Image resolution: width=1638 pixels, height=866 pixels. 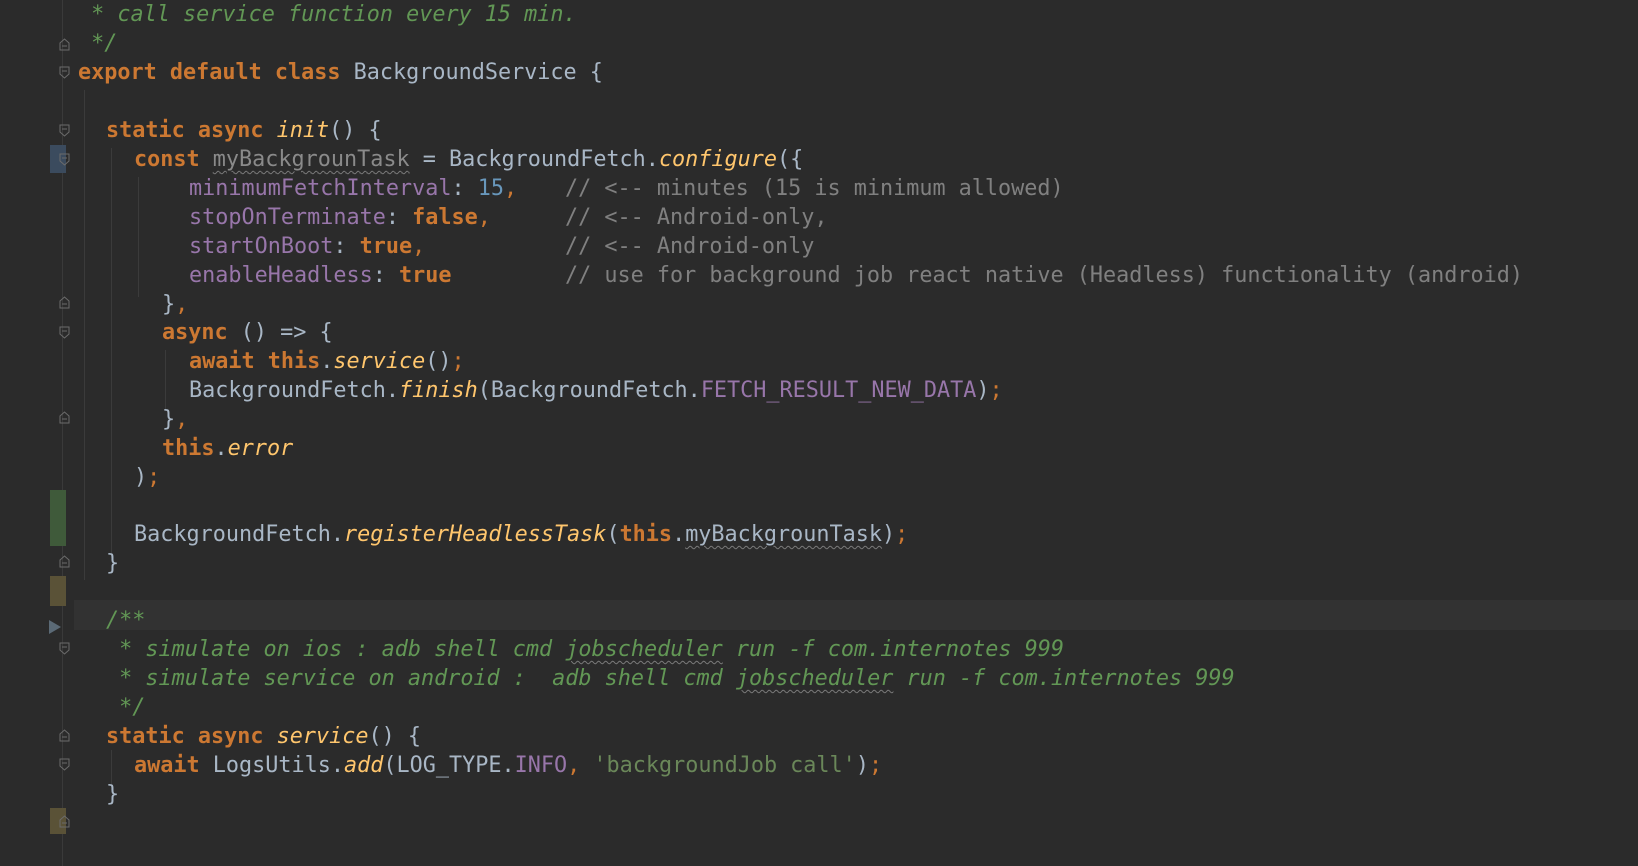 What do you see at coordinates (320, 275) in the screenshot?
I see `code-line: enableHeadless: true` at bounding box center [320, 275].